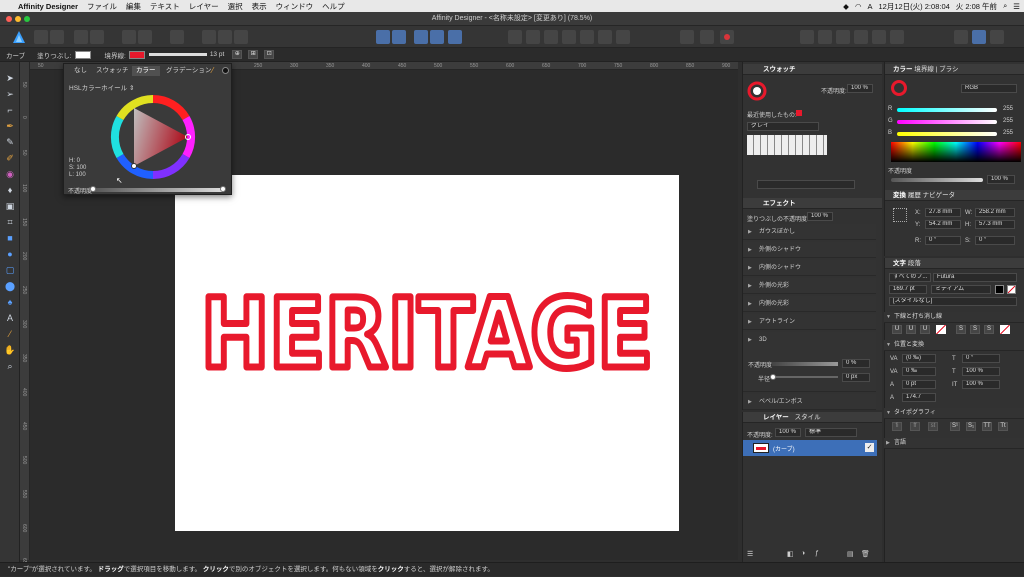 The image size is (1024, 577). Describe the element at coordinates (846, 6) in the screenshot. I see `dropbox-icon: ◆` at that location.